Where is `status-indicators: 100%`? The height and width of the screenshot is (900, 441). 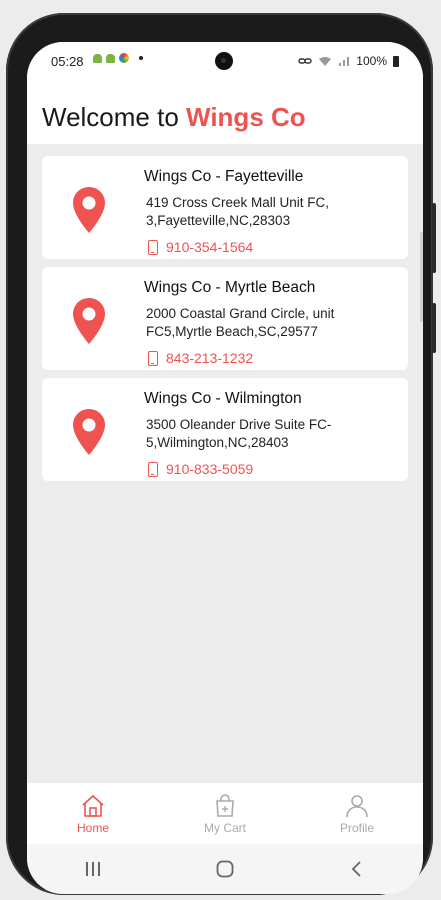 status-indicators: 100% is located at coordinates (348, 61).